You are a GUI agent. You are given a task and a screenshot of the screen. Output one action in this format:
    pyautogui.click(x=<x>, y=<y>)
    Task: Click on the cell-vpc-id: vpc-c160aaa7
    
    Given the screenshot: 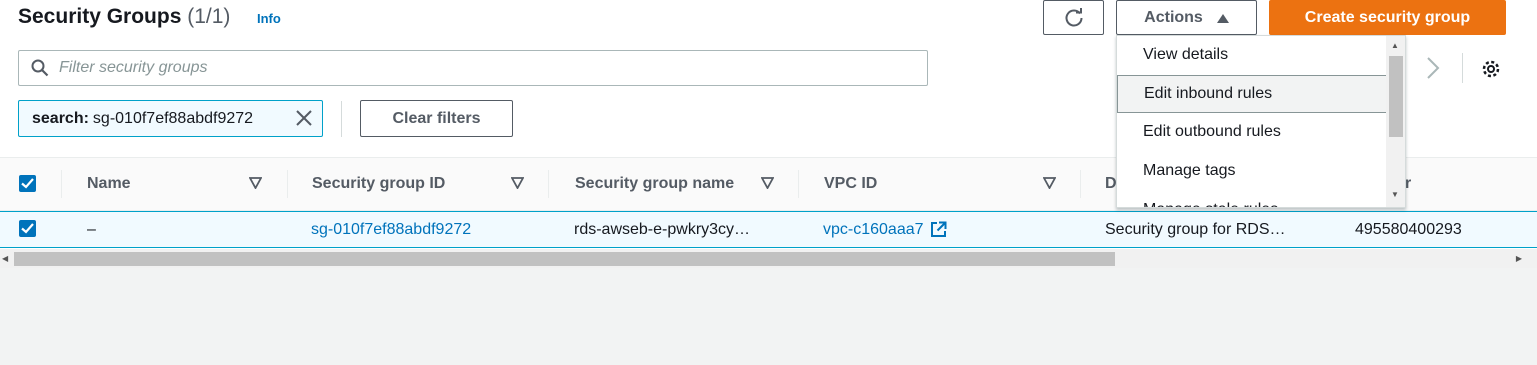 What is the action you would take?
    pyautogui.click(x=885, y=229)
    